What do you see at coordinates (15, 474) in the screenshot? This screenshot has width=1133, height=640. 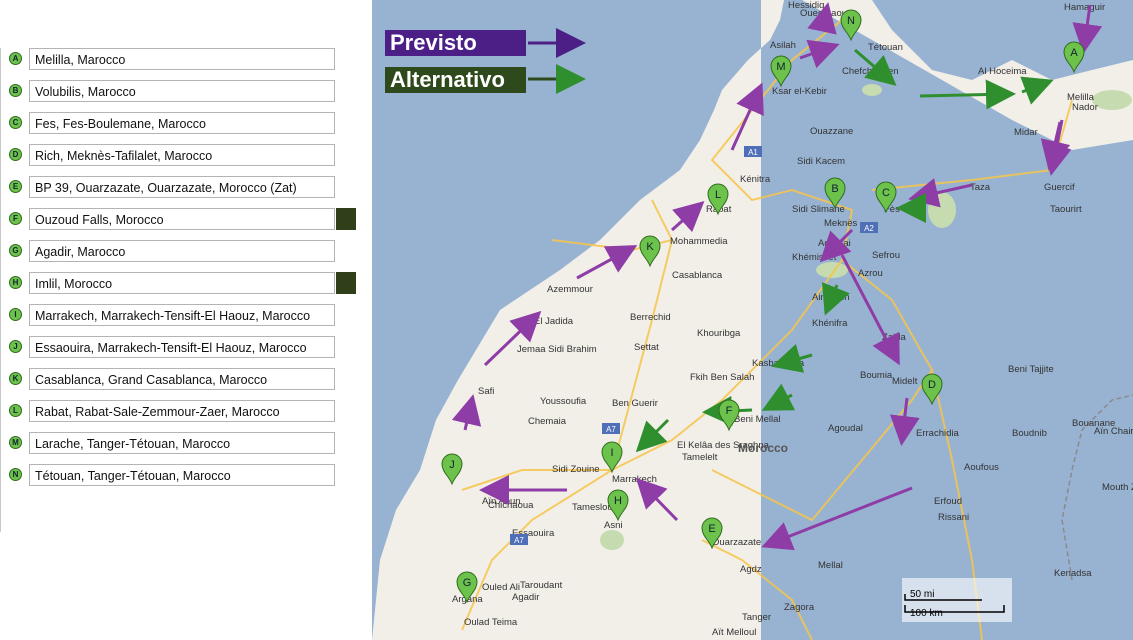 I see `waypoint-marker-icon: N` at bounding box center [15, 474].